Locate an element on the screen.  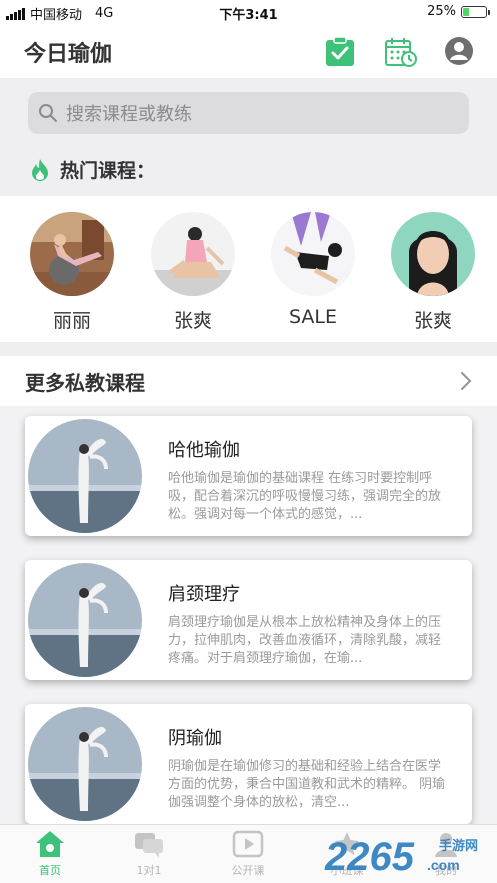
app-header: 今日瑜伽 is located at coordinates (248, 51).